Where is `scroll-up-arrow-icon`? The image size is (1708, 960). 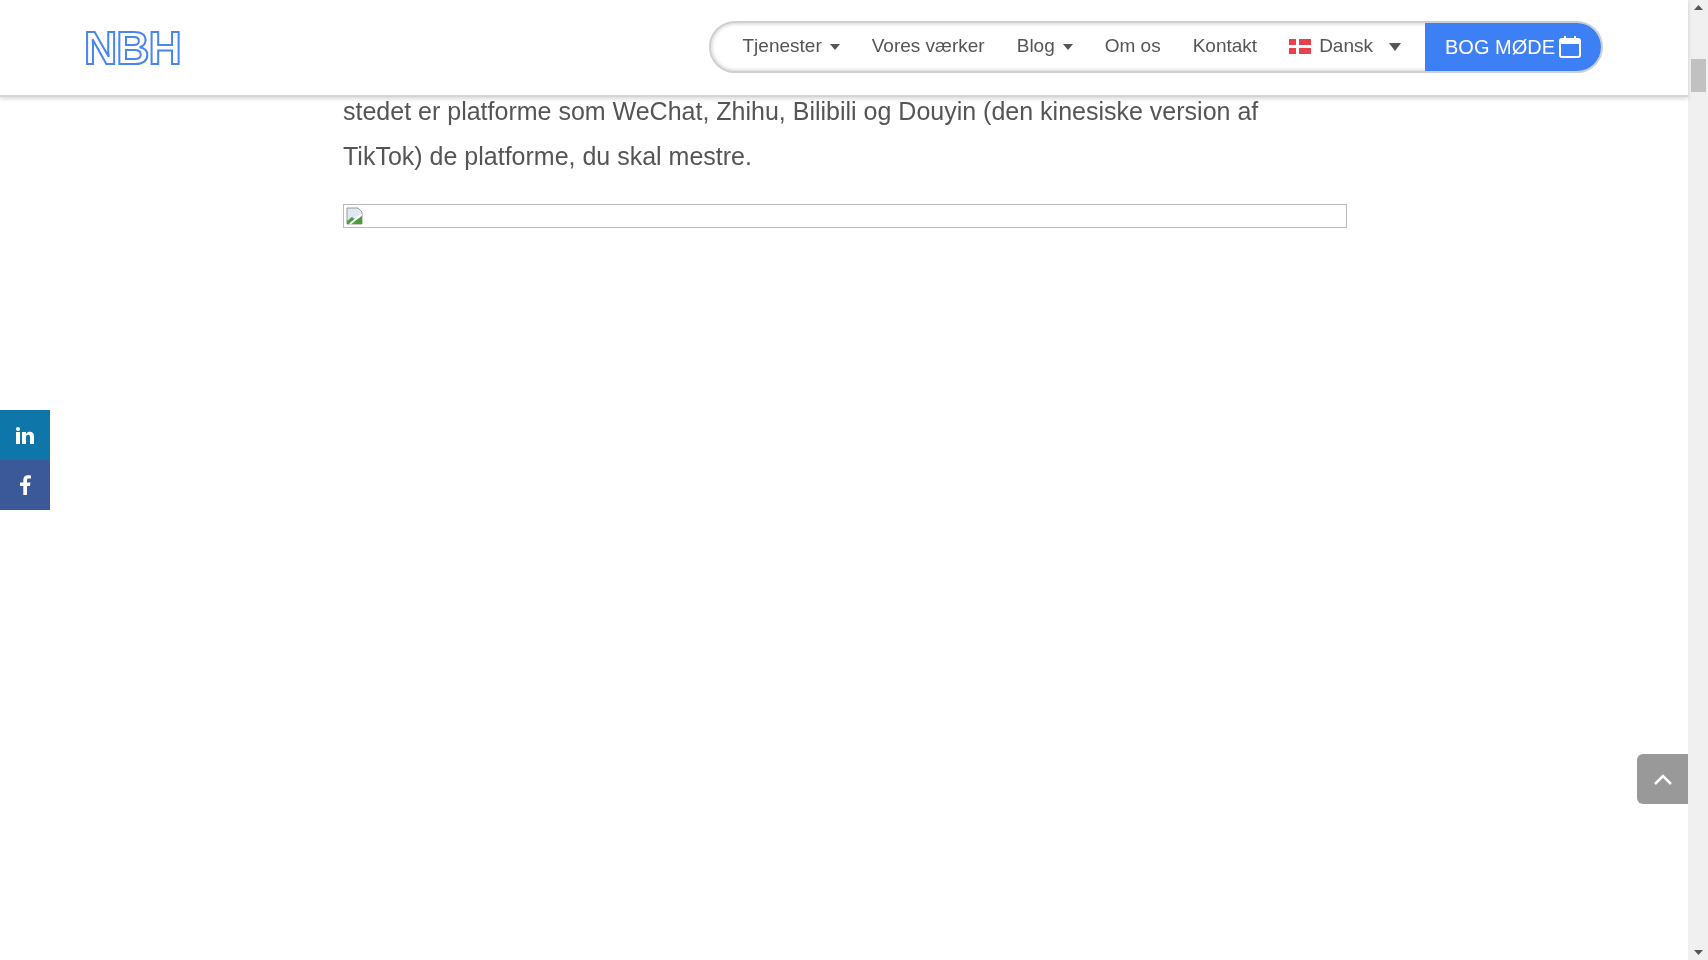 scroll-up-arrow-icon is located at coordinates (1698, 7).